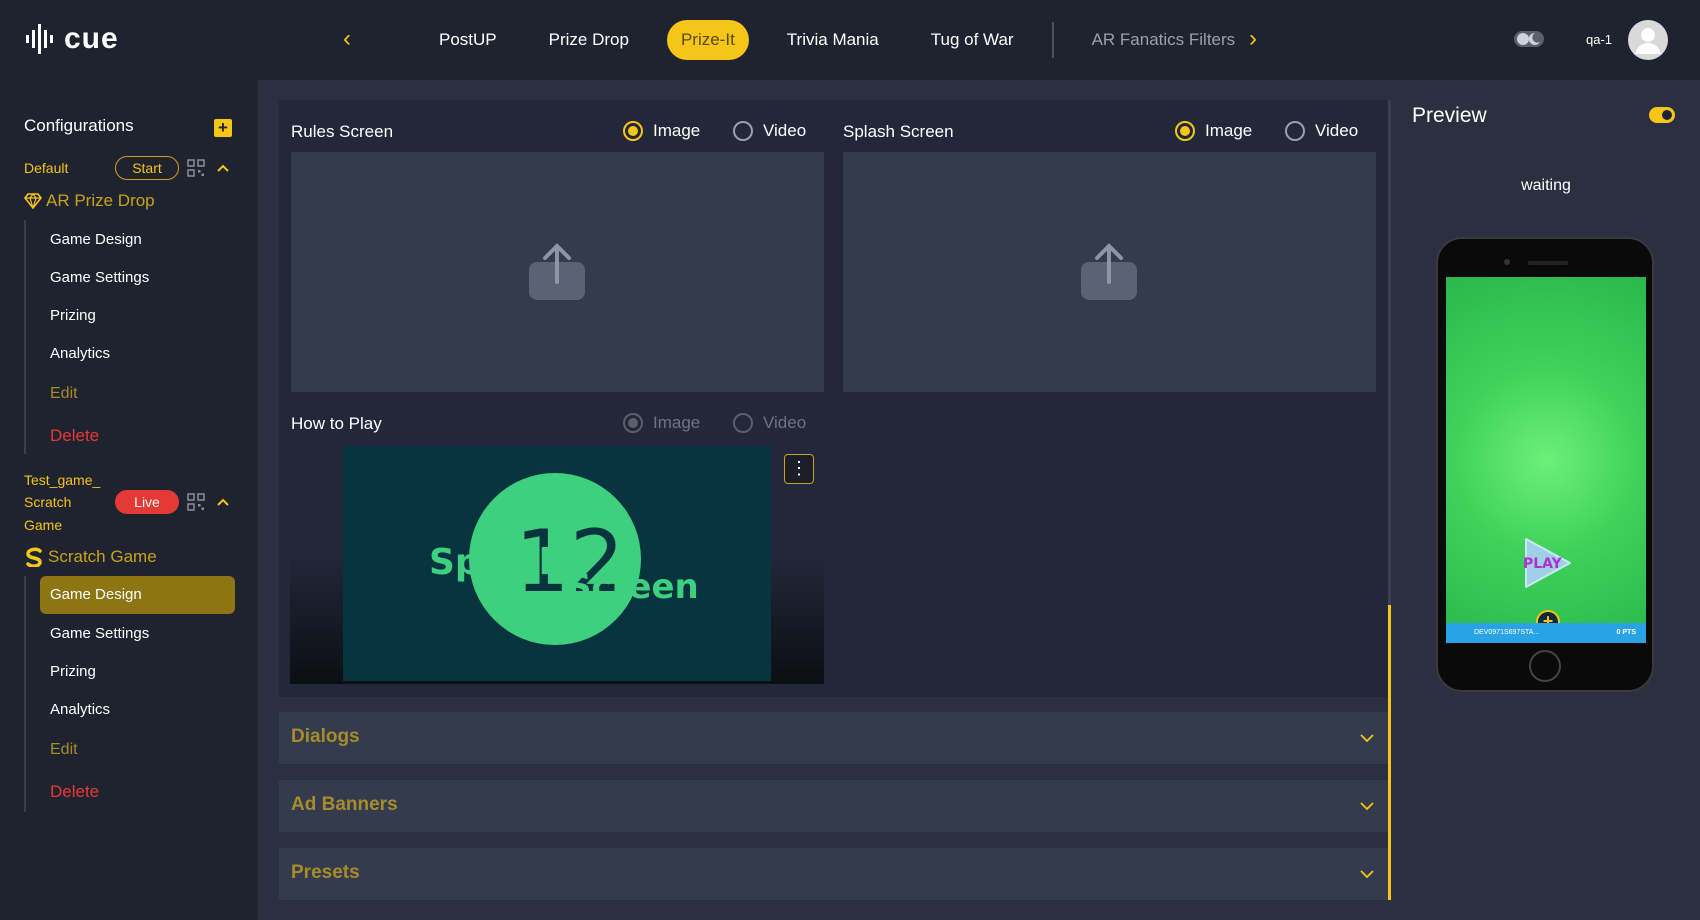 The image size is (1700, 920). Describe the element at coordinates (468, 40) in the screenshot. I see `tab-postup: PostUP` at that location.